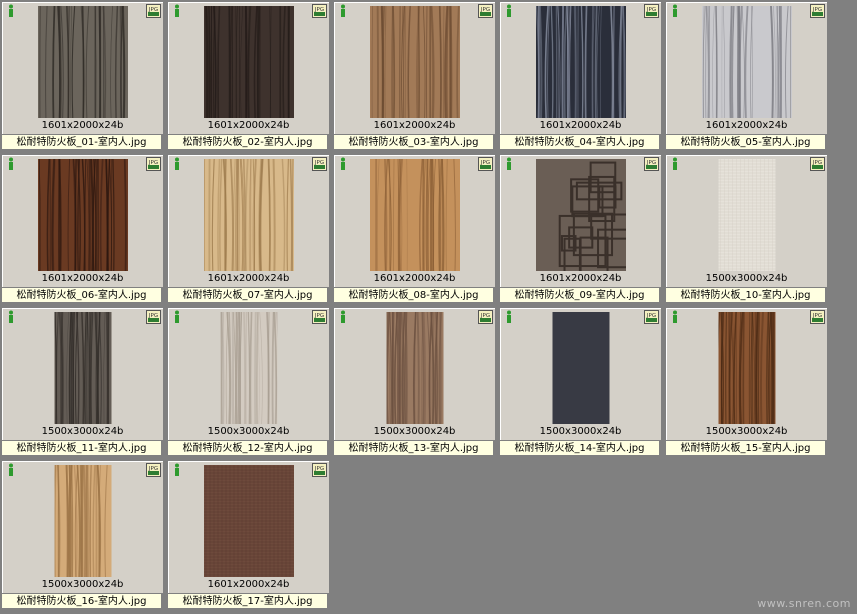 The height and width of the screenshot is (614, 857). I want to click on file-name-label: 松耐特防火板_06-室内人.jpg, so click(81, 295).